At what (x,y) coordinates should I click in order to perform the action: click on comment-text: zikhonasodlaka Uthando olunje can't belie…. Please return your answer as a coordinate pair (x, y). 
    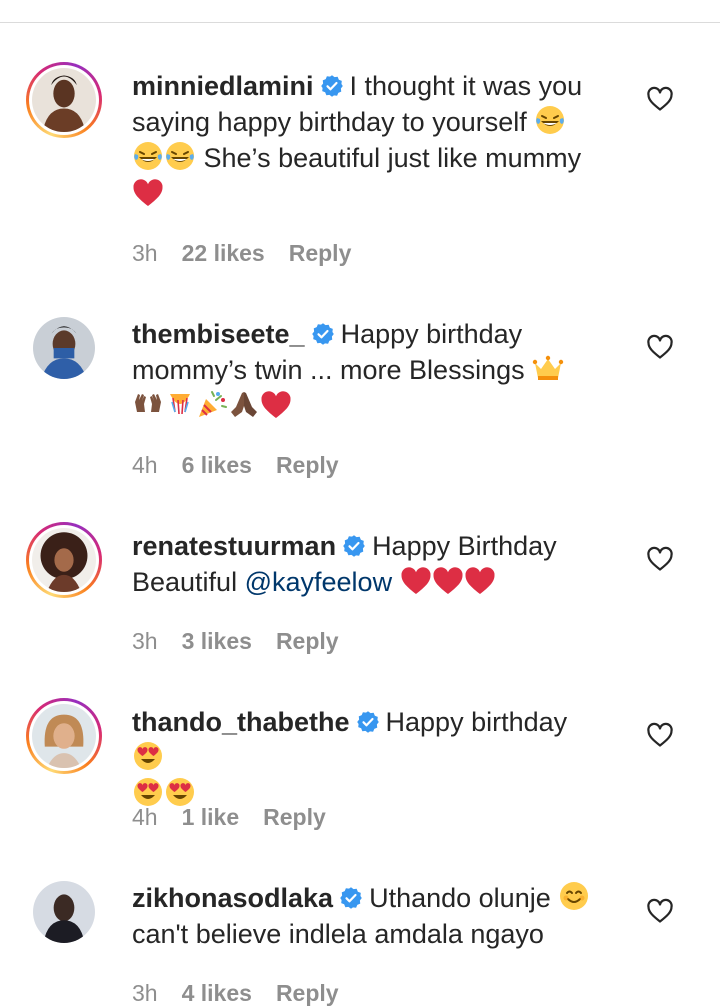
    Looking at the image, I should click on (367, 916).